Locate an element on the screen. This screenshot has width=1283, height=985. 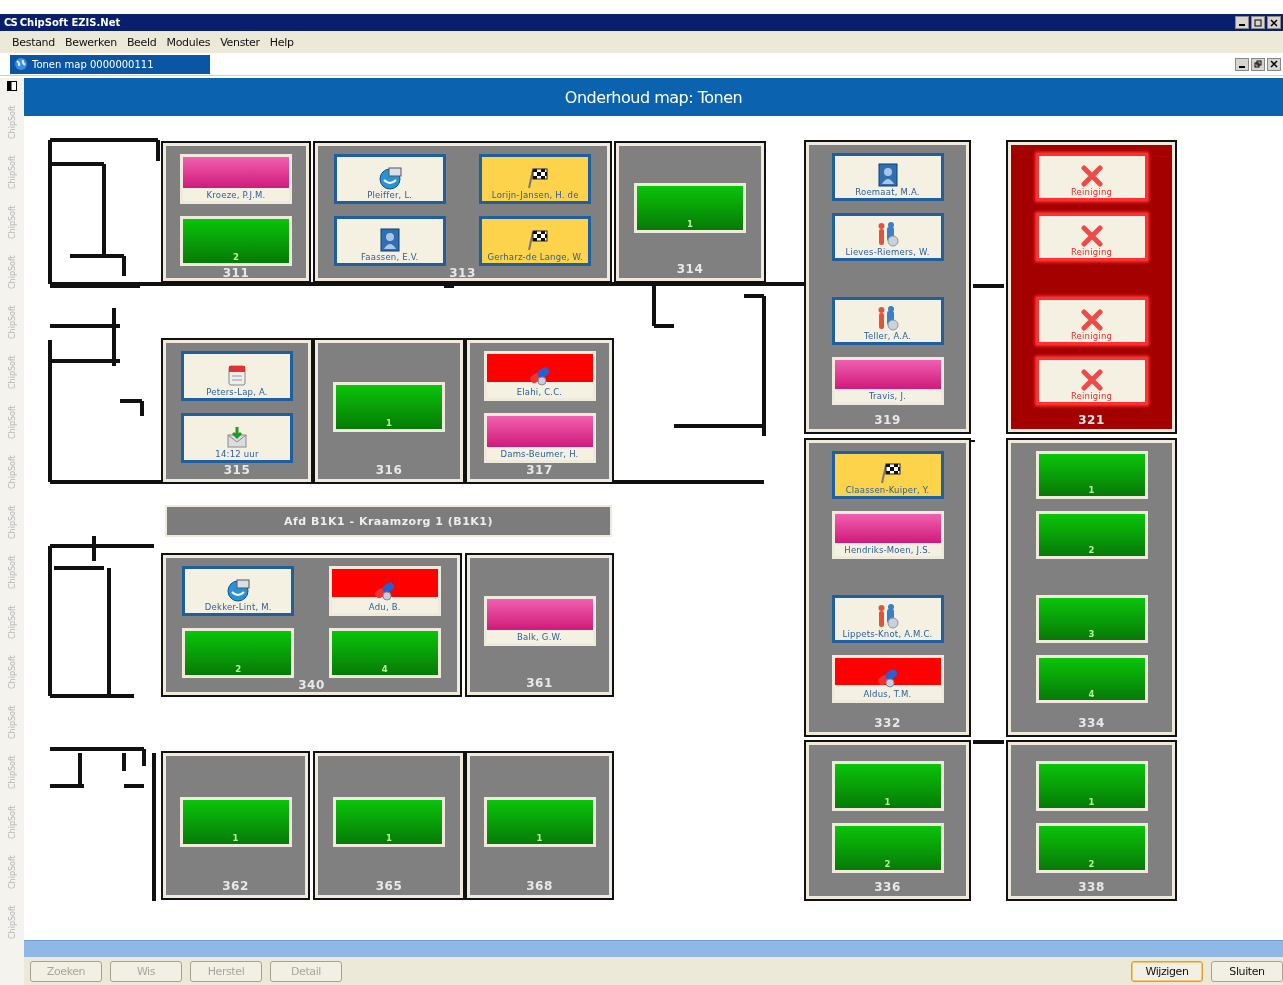
bed-card: Elahi, C.C. is located at coordinates (539, 376).